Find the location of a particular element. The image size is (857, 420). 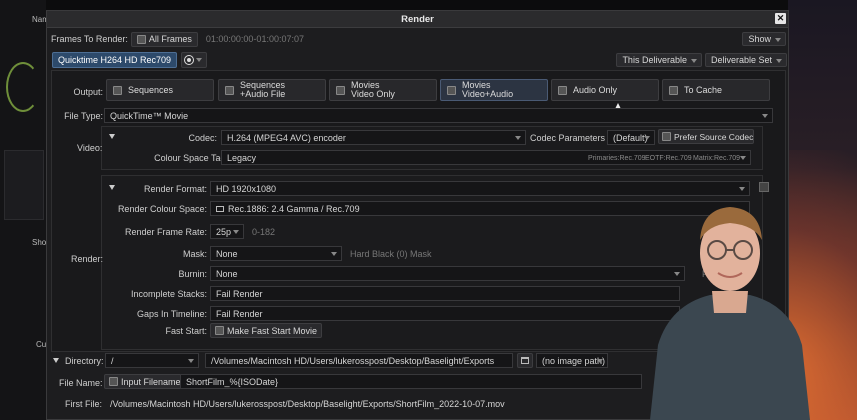

output-to-cache-button: To Cache is located at coordinates (716, 90).